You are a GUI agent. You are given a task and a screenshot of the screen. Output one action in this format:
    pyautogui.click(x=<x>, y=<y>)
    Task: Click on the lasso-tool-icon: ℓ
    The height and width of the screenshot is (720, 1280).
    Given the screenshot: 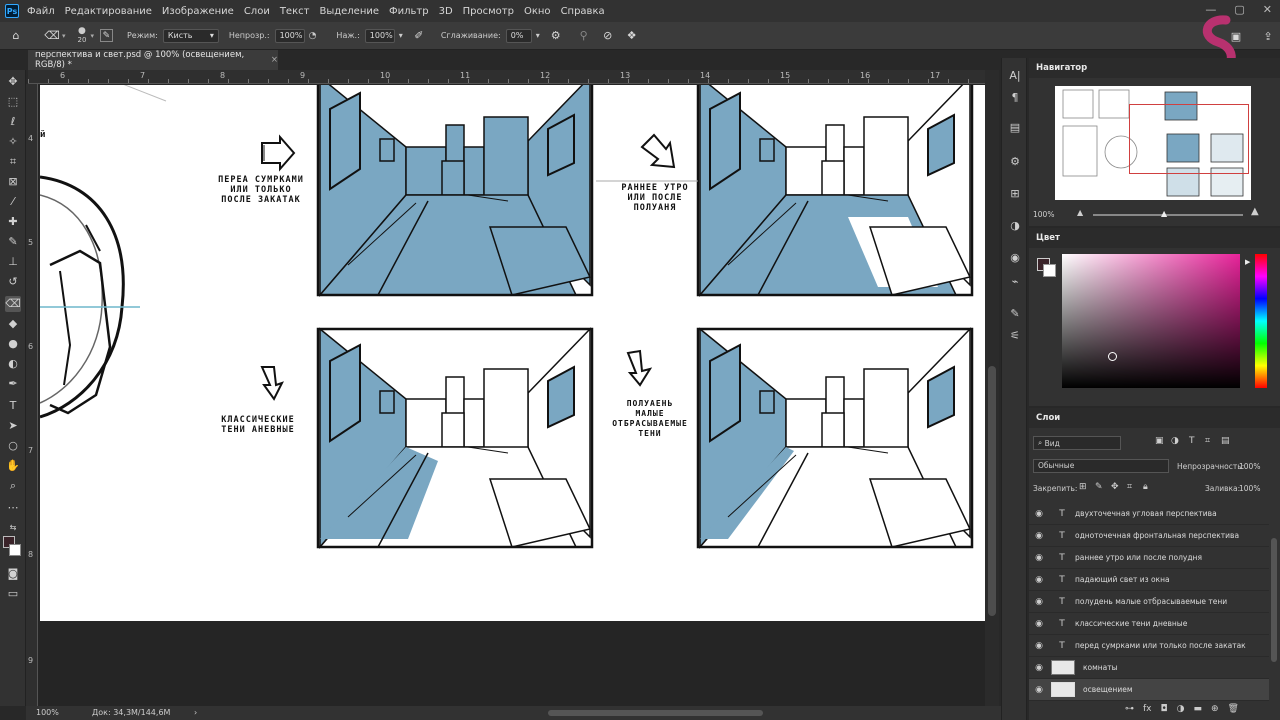 What is the action you would take?
    pyautogui.click(x=13, y=122)
    